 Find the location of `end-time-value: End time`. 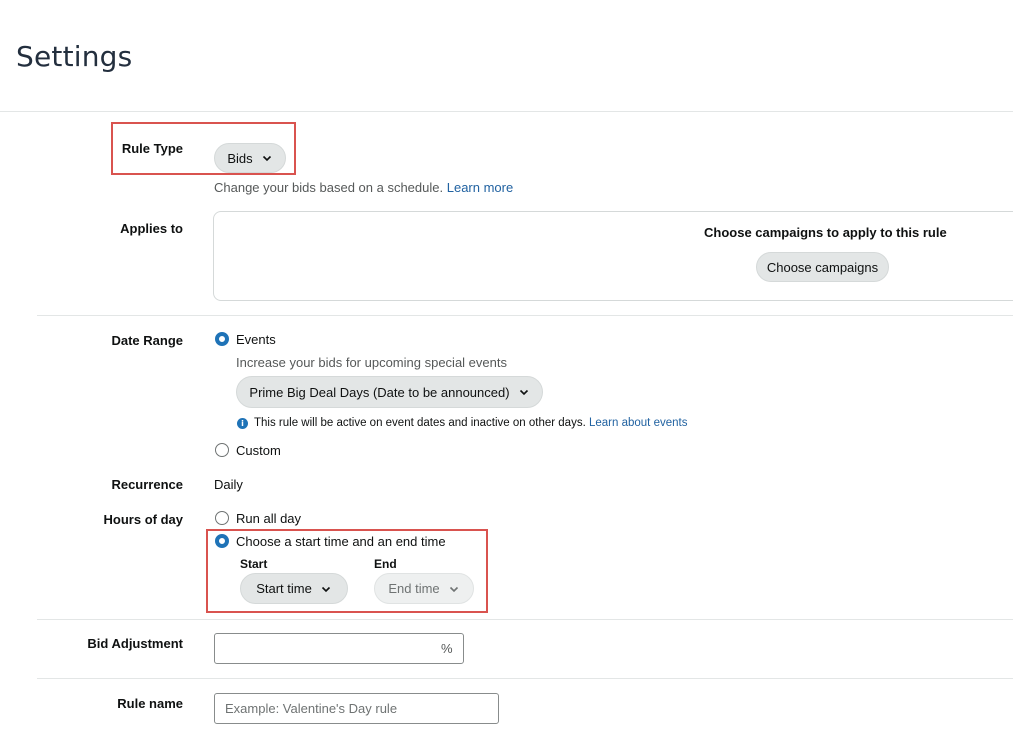

end-time-value: End time is located at coordinates (414, 588).